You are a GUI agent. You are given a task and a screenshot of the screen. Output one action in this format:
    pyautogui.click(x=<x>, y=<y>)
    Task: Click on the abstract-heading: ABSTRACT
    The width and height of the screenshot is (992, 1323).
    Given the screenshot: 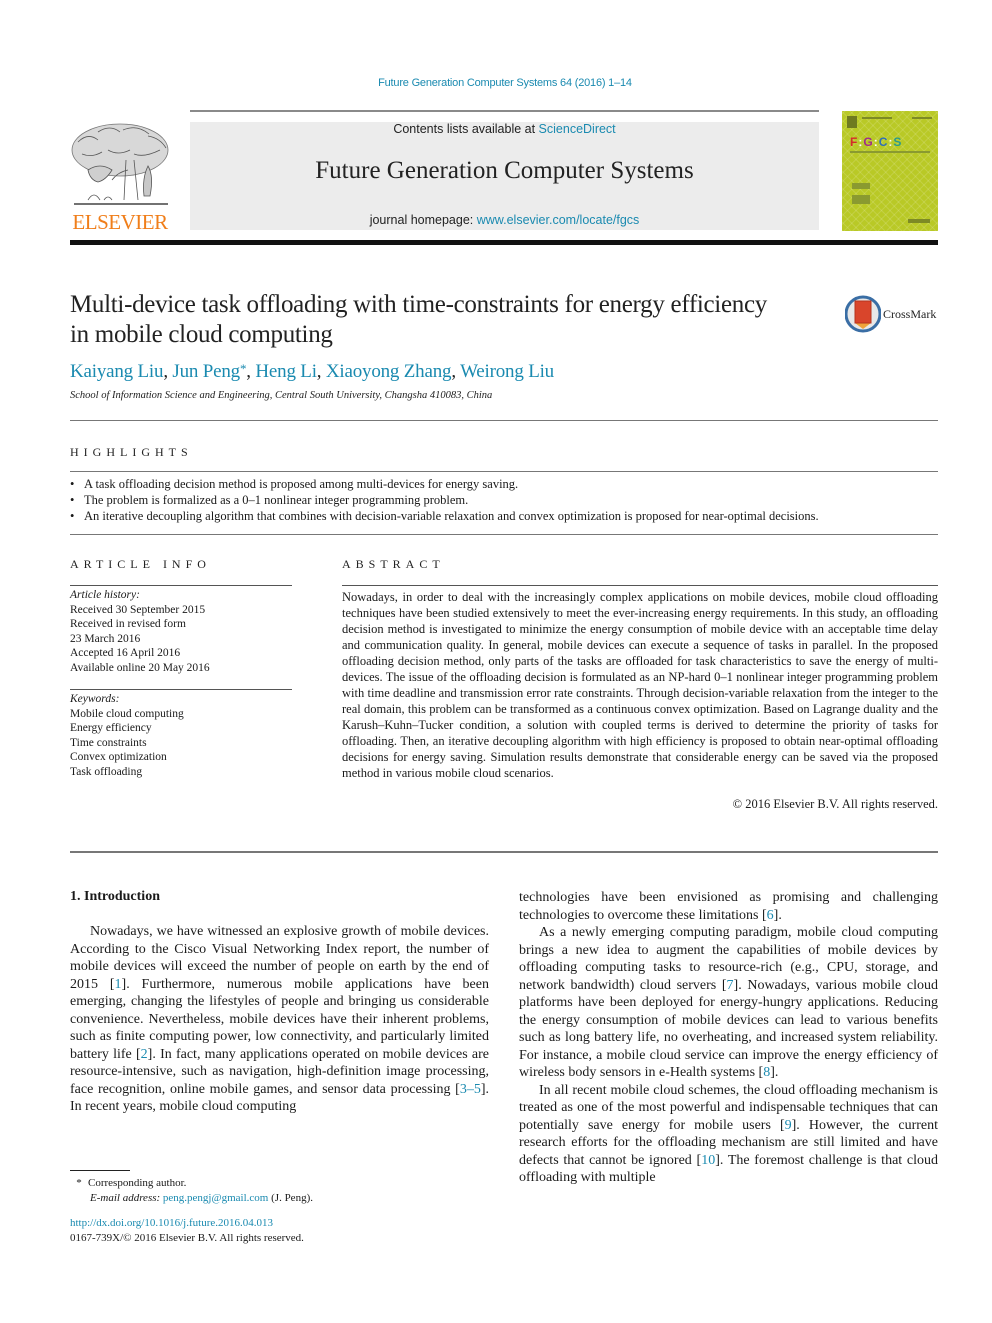 What is the action you would take?
    pyautogui.click(x=393, y=564)
    